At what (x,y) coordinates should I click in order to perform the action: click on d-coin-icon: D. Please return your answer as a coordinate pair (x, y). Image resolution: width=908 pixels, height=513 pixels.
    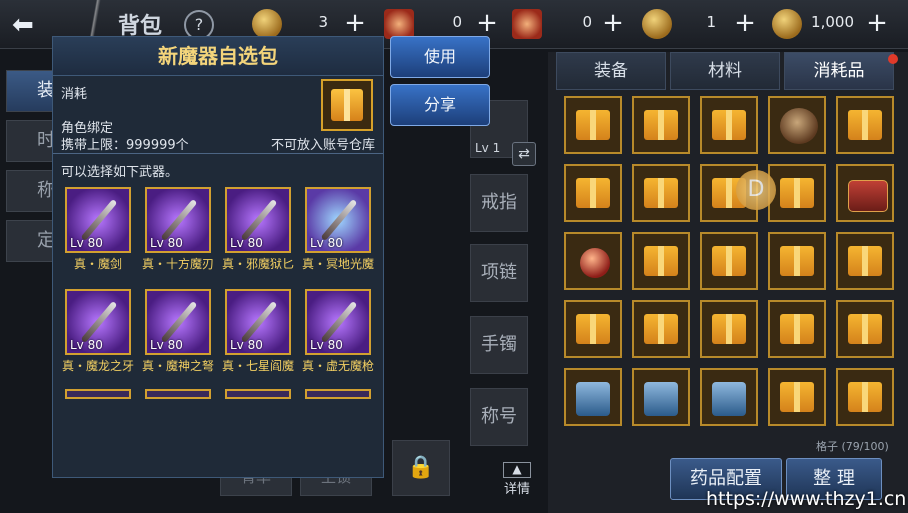
    Looking at the image, I should click on (756, 190).